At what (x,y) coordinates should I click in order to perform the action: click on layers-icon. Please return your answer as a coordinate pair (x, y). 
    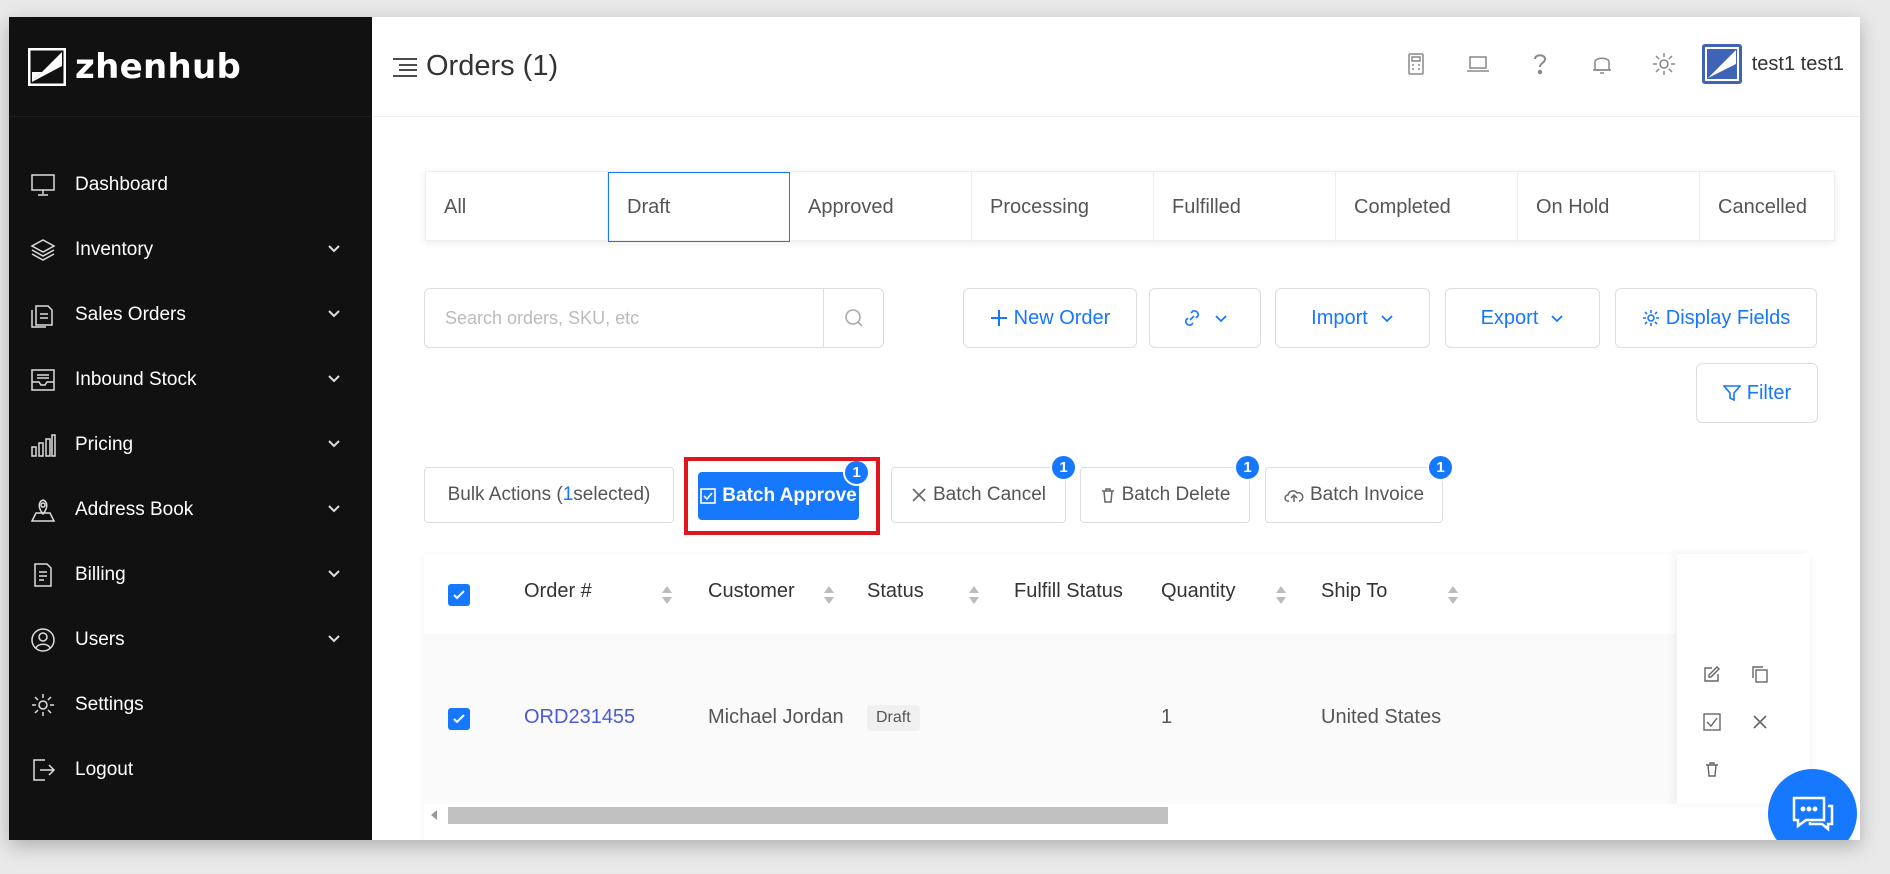
    Looking at the image, I should click on (43, 250).